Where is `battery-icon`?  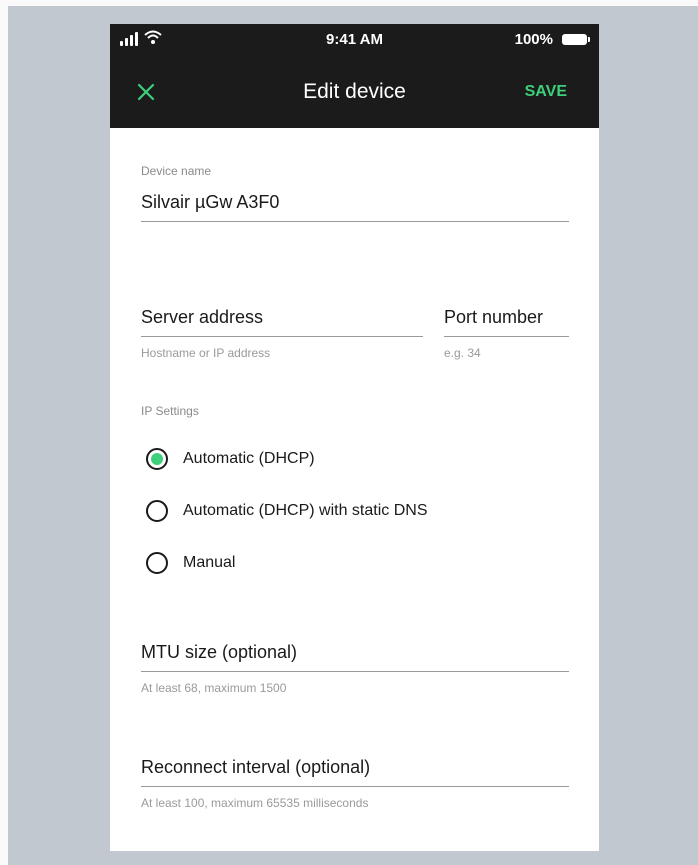 battery-icon is located at coordinates (576, 39).